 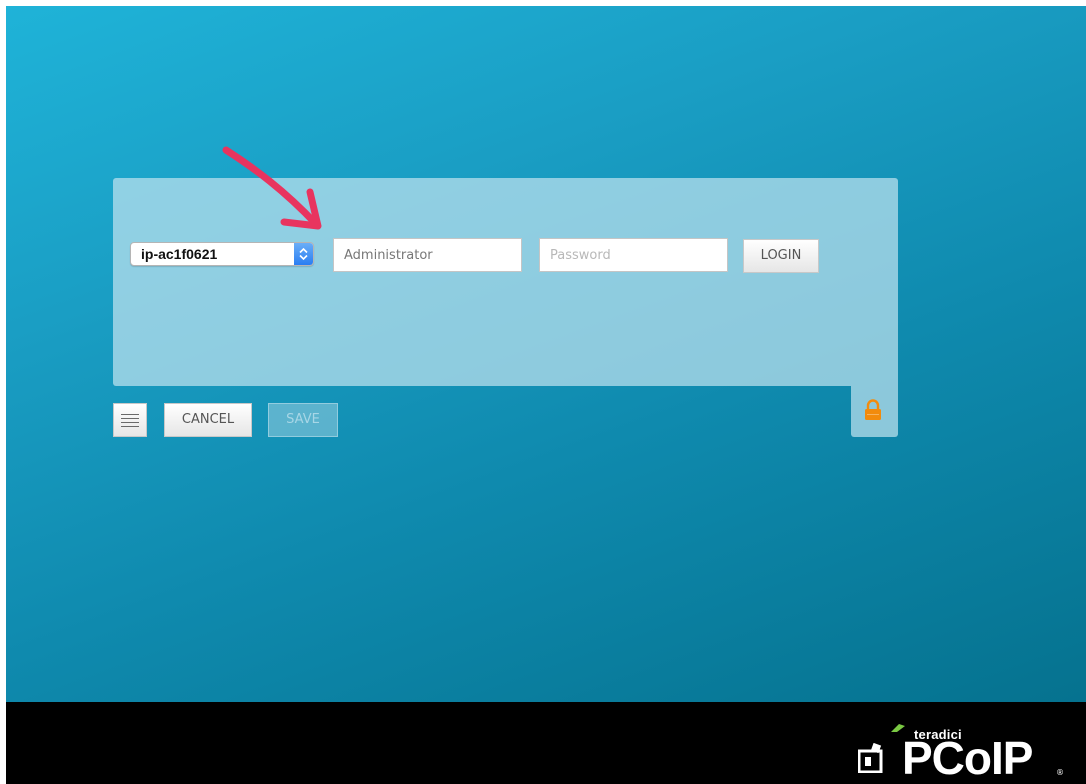 What do you see at coordinates (130, 420) in the screenshot?
I see `hamburger-menu-icon` at bounding box center [130, 420].